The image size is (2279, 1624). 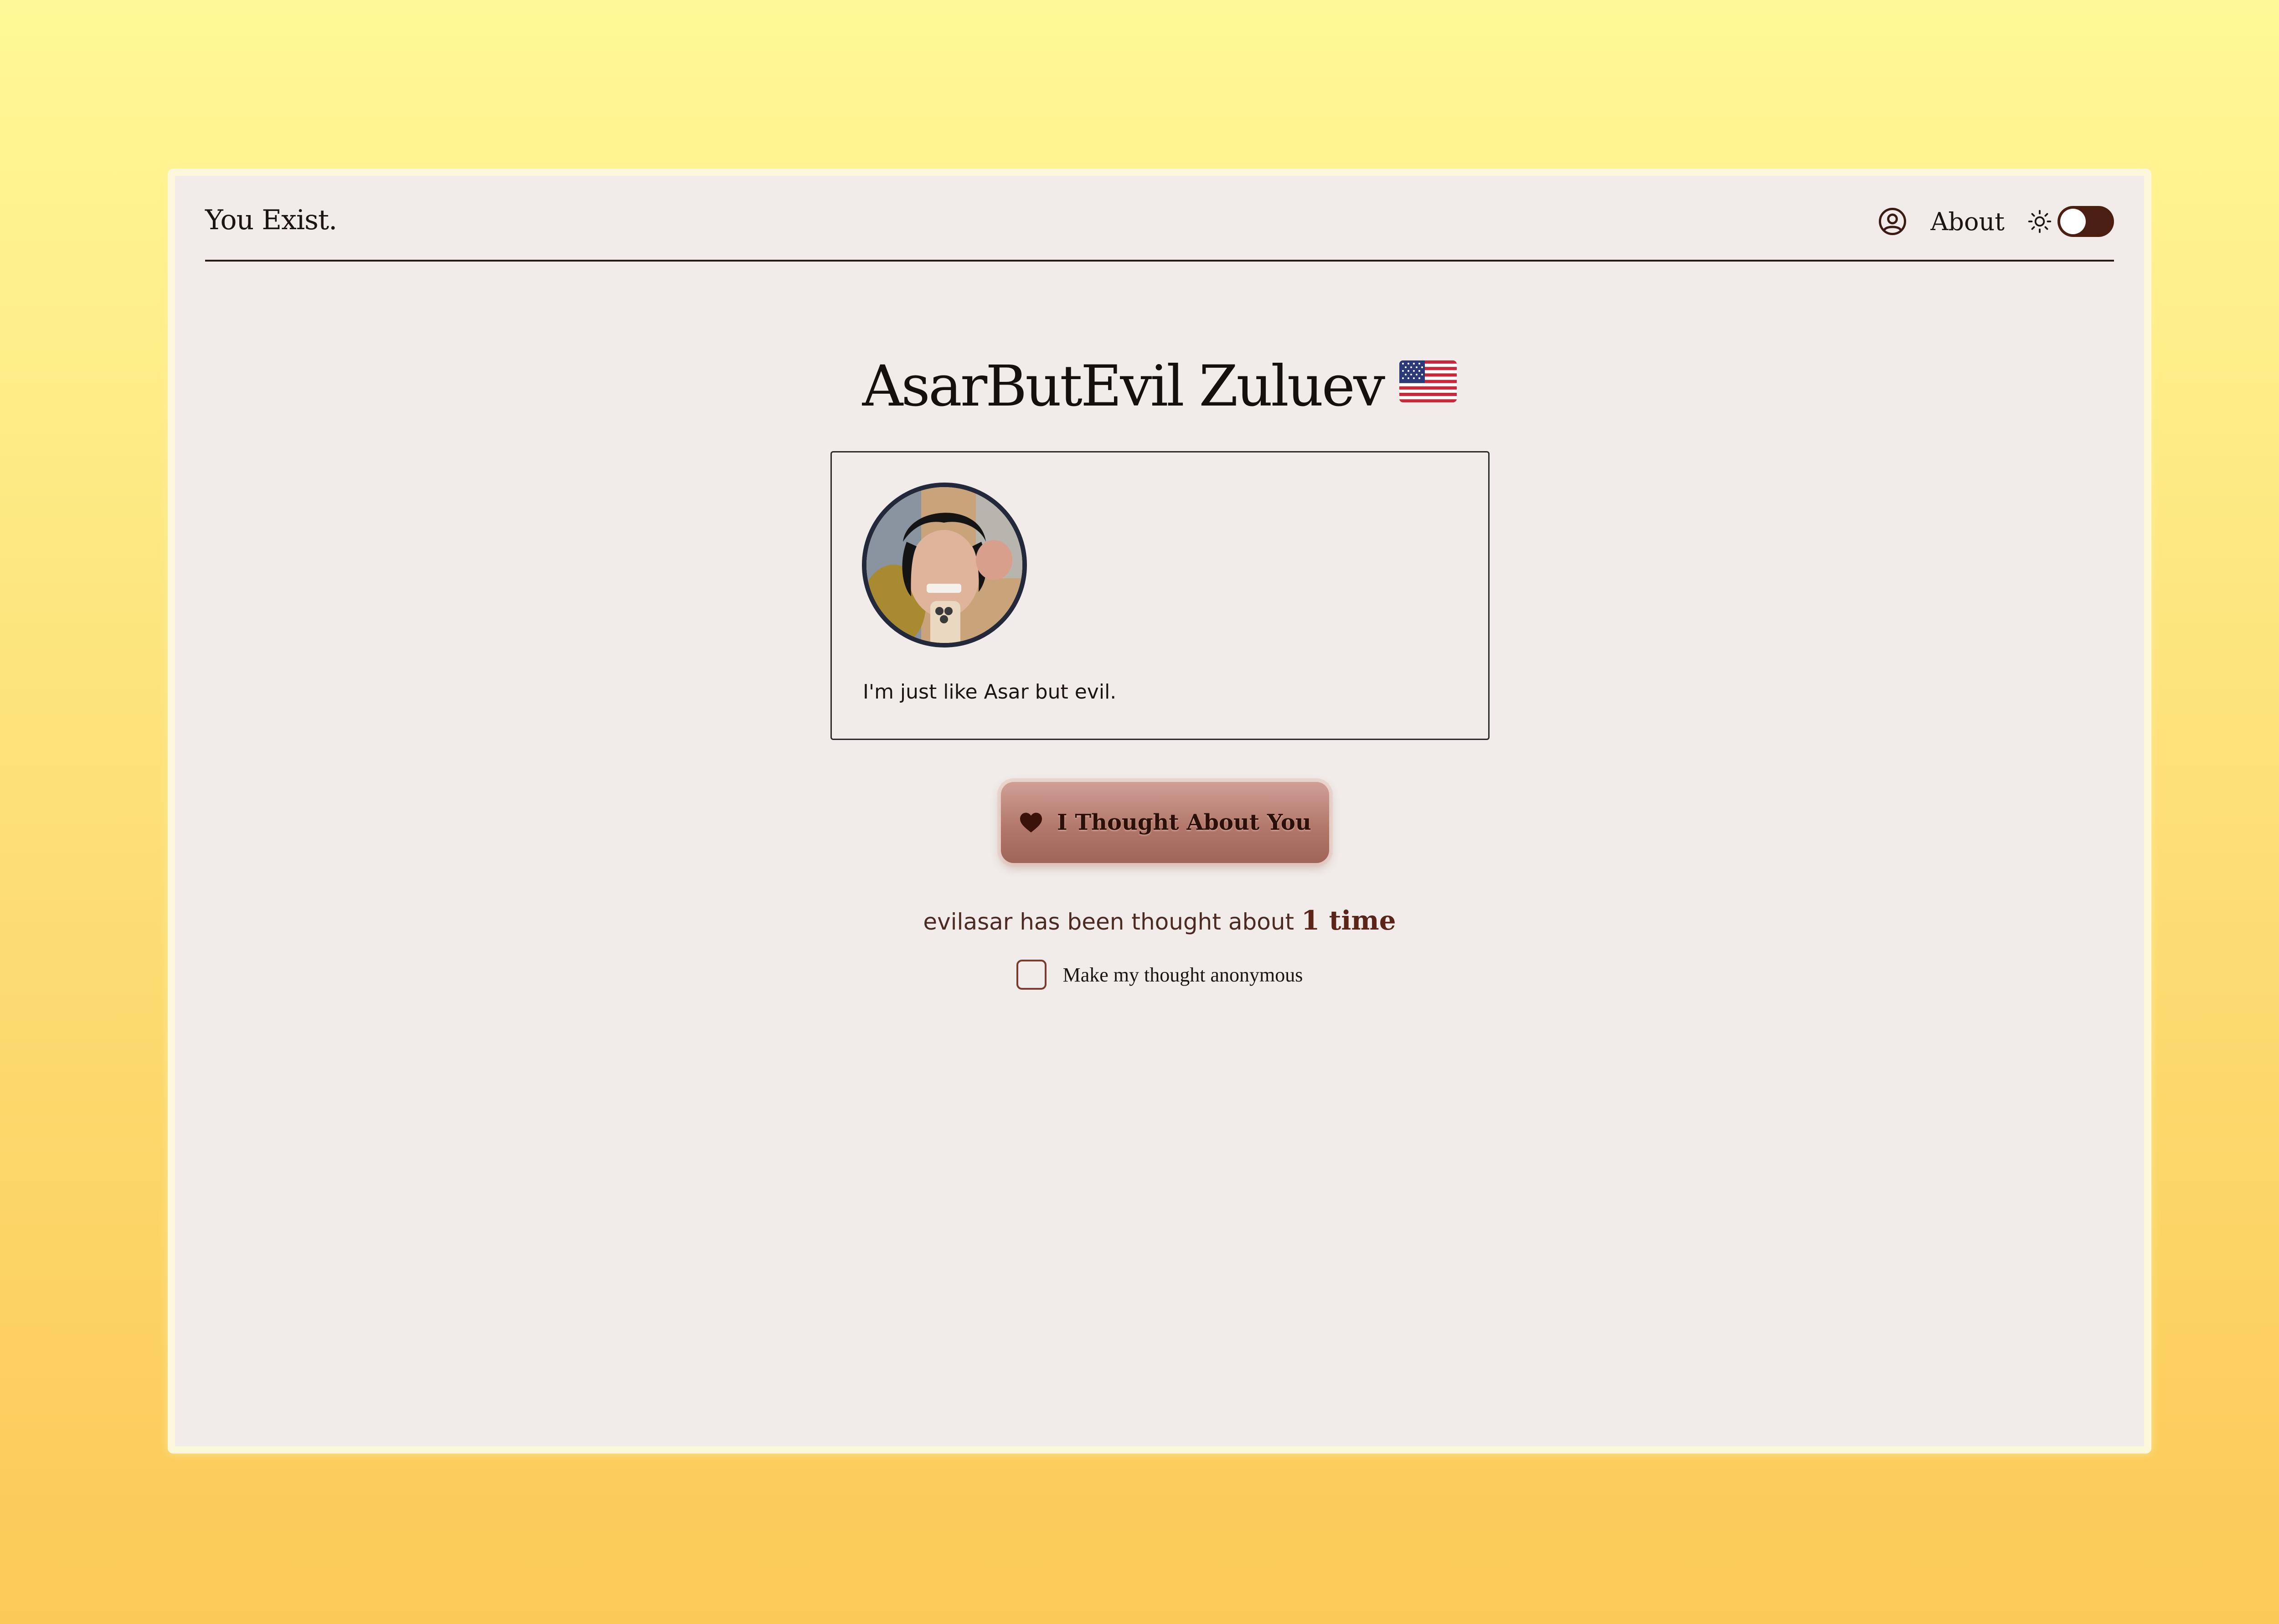 What do you see at coordinates (1108, 922) in the screenshot?
I see `thought-count-prefix: evilasar has been thought about` at bounding box center [1108, 922].